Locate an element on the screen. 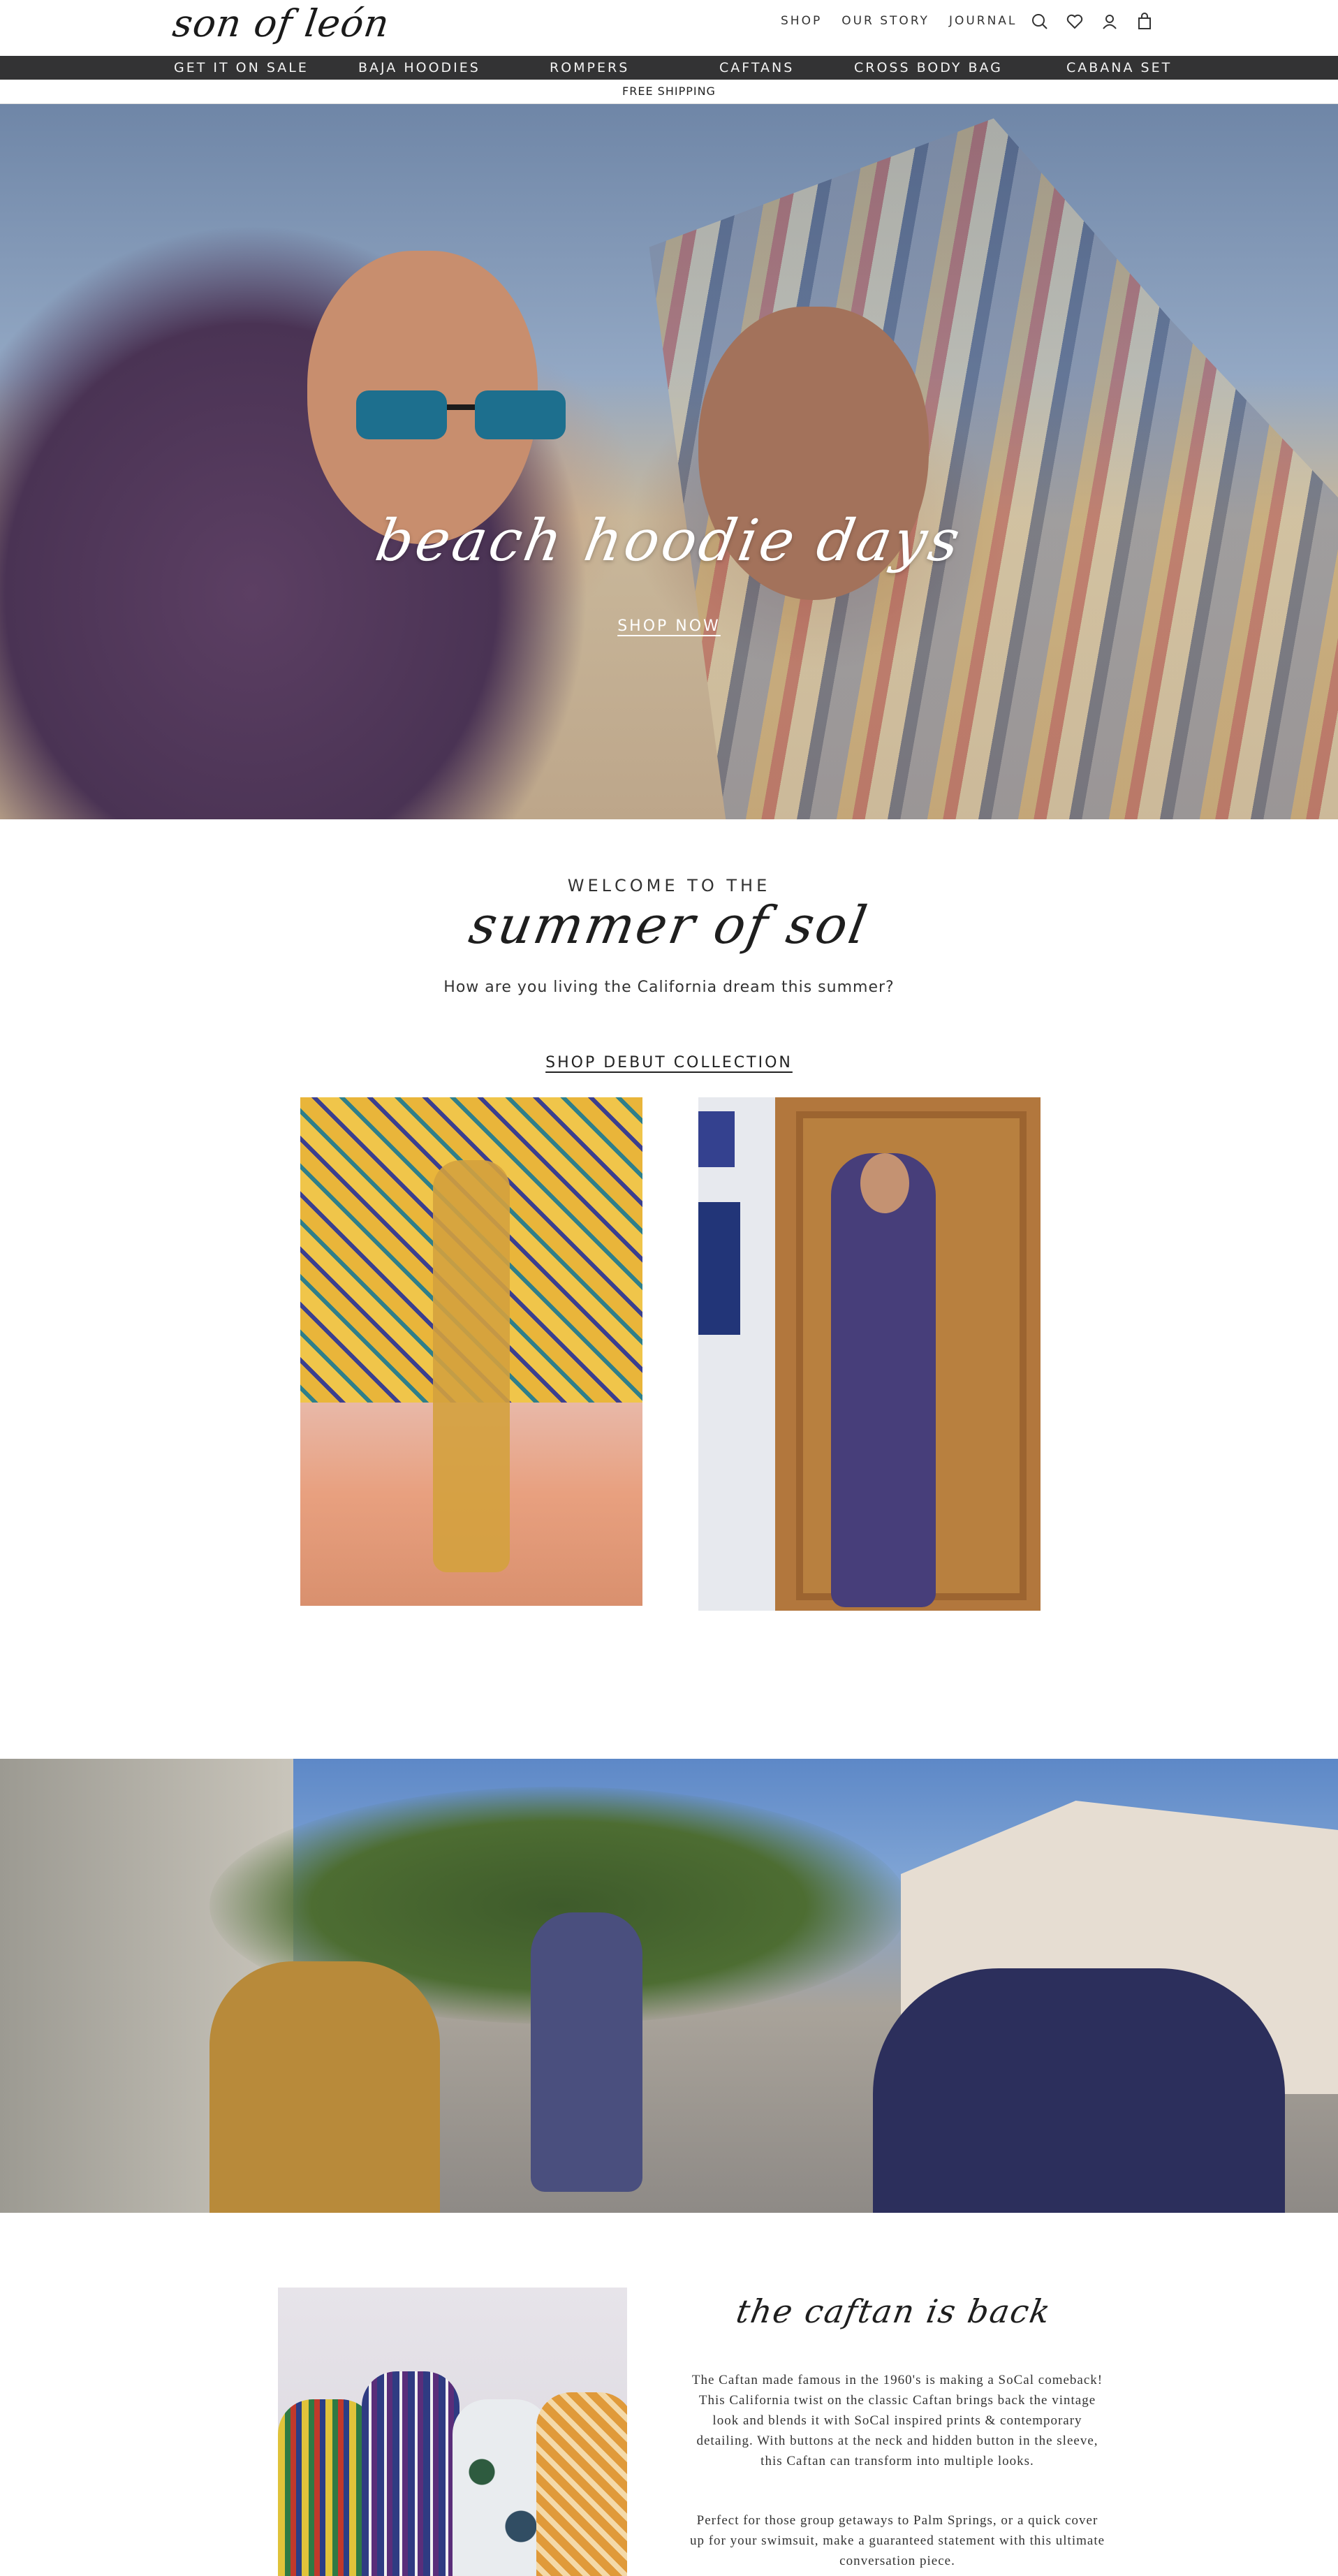 The width and height of the screenshot is (1338, 2576). hero-cta-wrap: SHOP NOW is located at coordinates (669, 626).